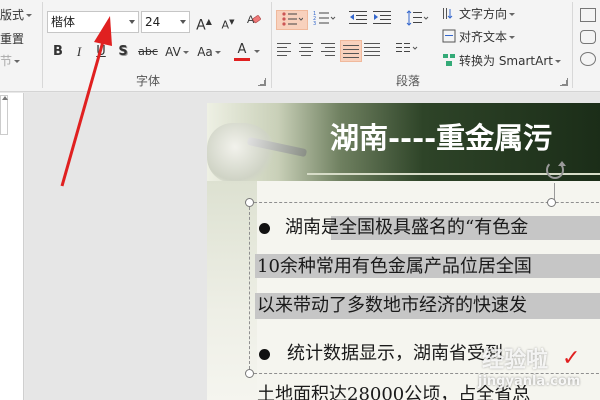 The height and width of the screenshot is (400, 600). Describe the element at coordinates (407, 81) in the screenshot. I see `paragraph-group-label: 段落` at that location.